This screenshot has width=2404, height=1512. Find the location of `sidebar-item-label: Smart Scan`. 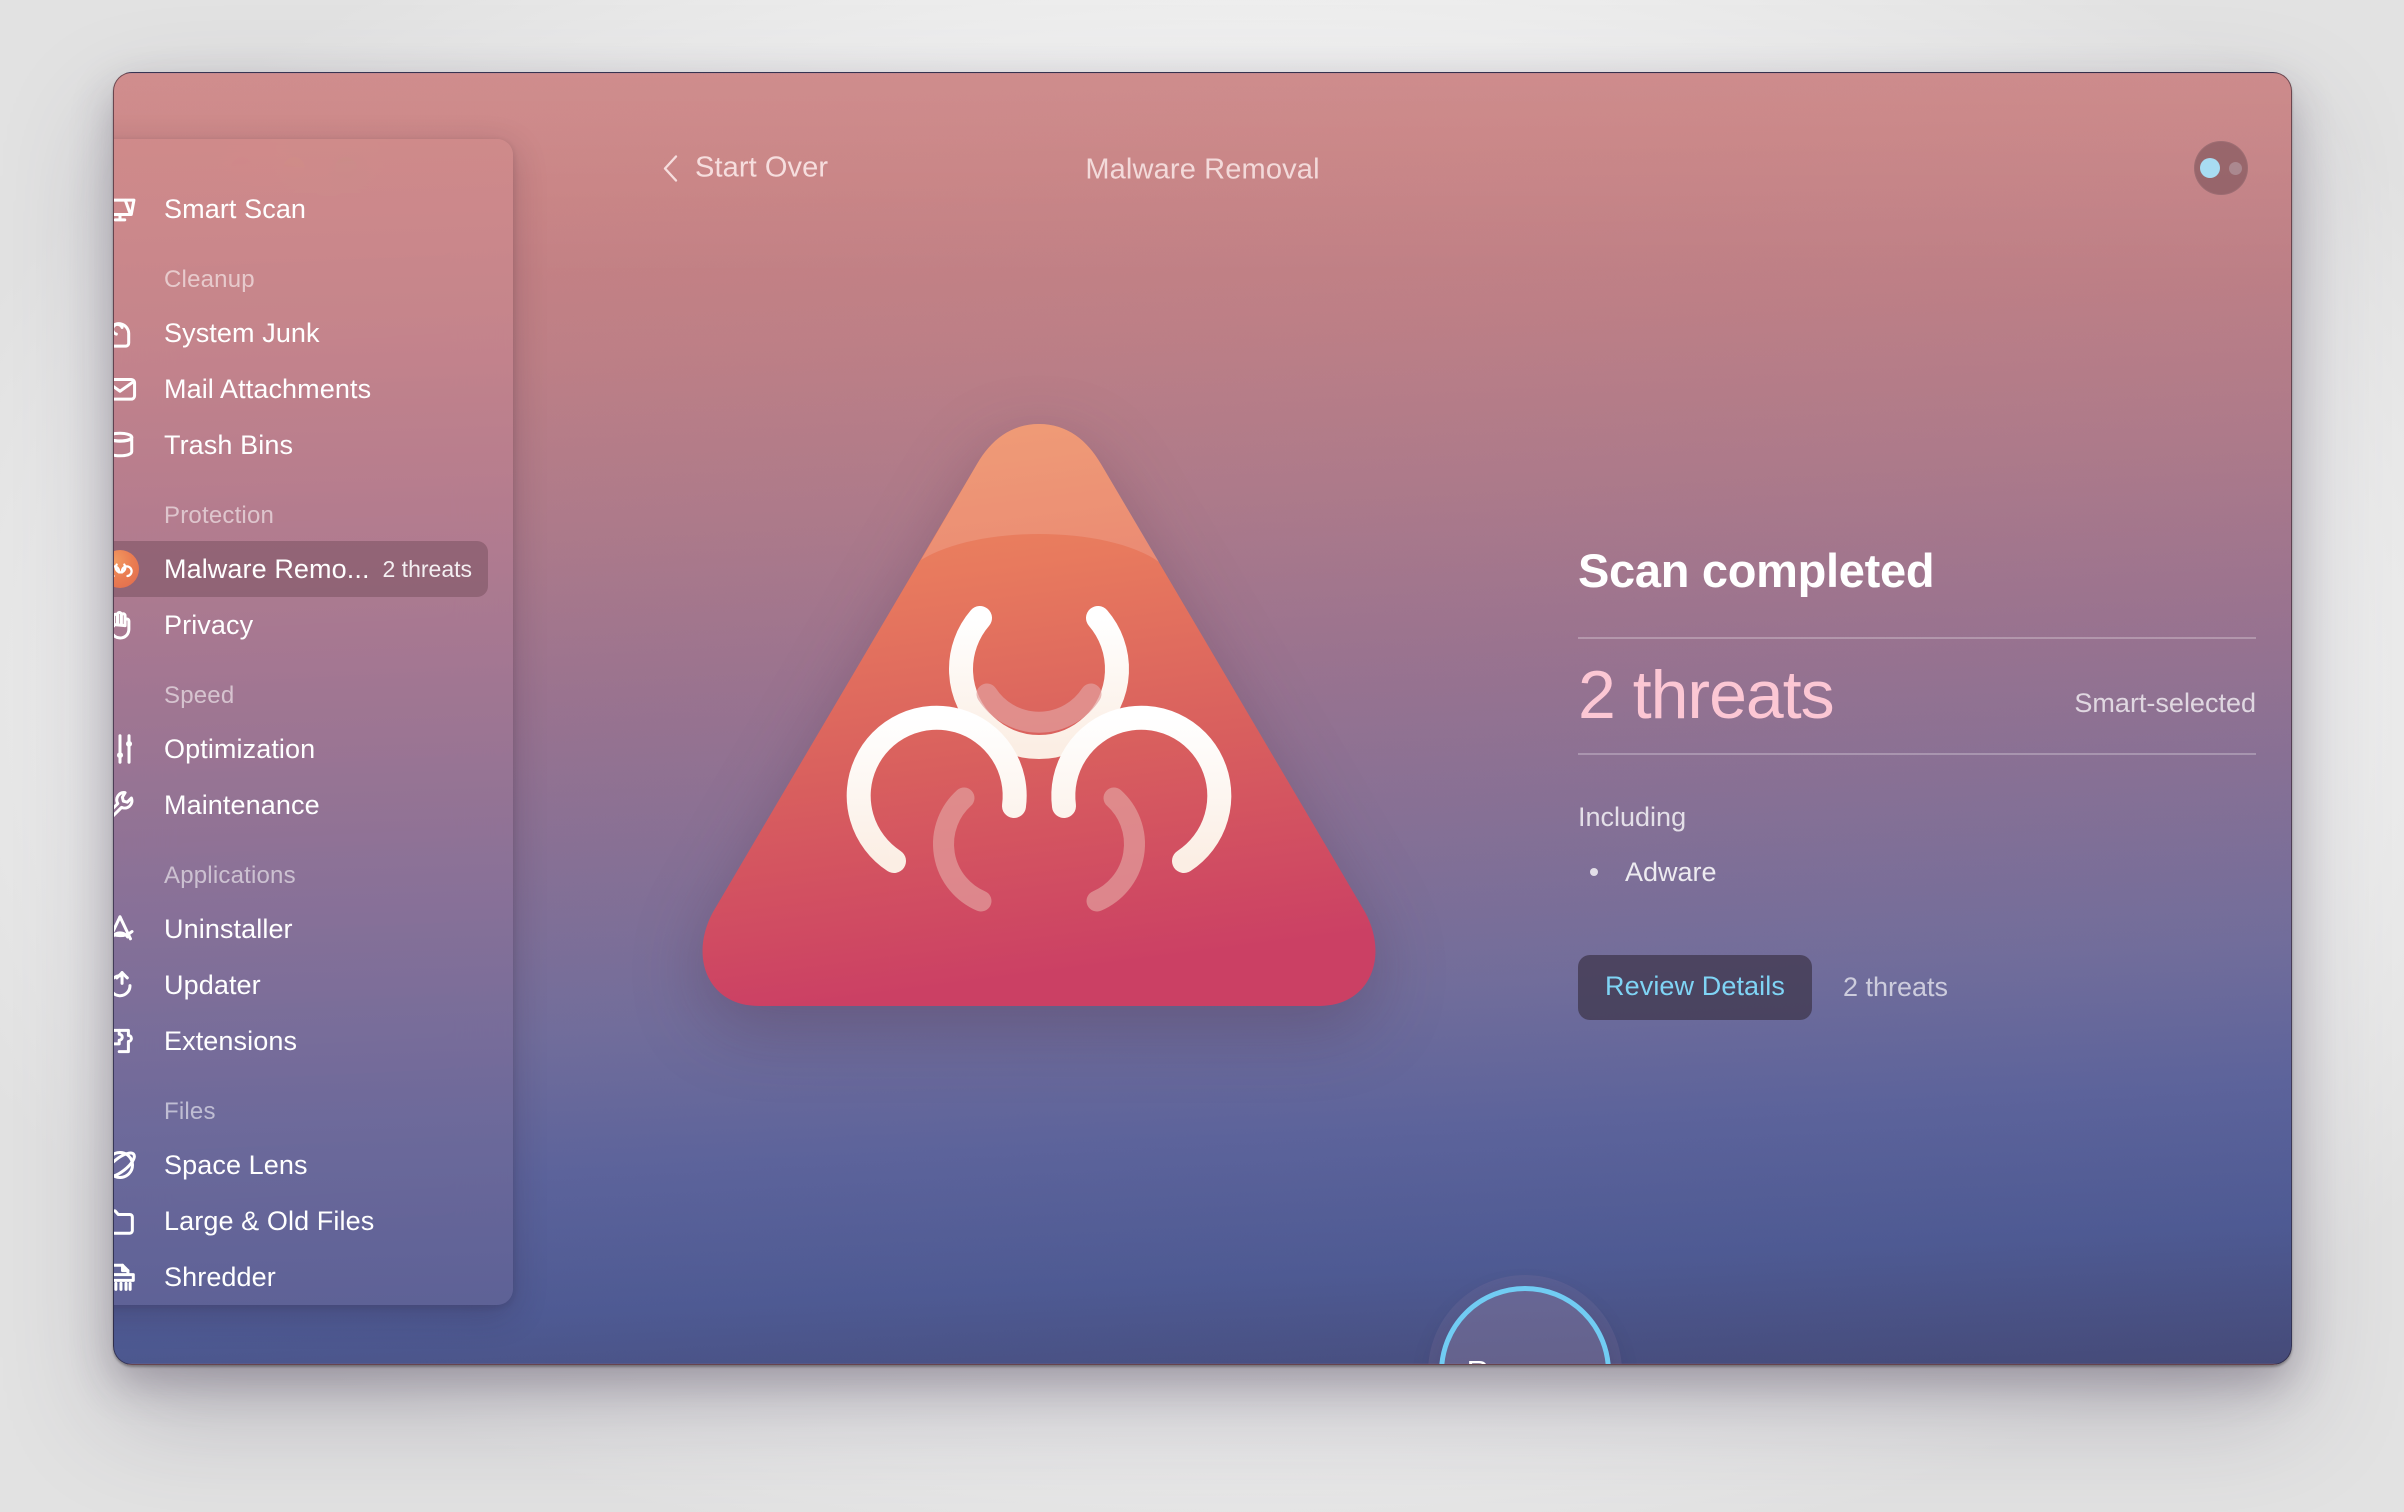

sidebar-item-label: Smart Scan is located at coordinates (235, 208).